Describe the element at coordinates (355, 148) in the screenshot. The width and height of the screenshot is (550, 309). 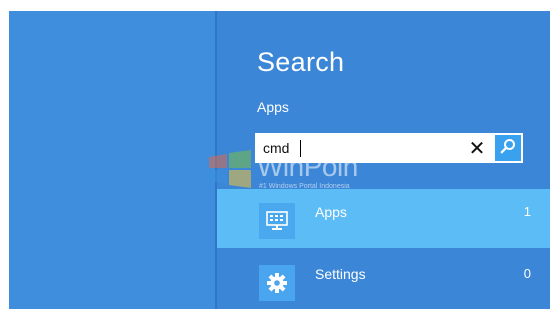
I see `search-input` at that location.